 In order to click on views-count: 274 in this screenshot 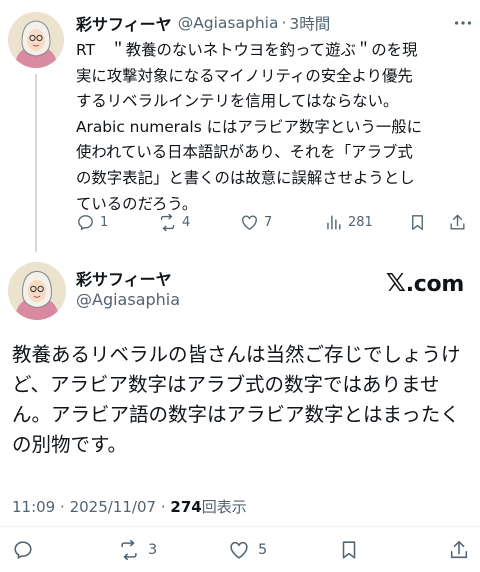, I will do `click(186, 507)`.